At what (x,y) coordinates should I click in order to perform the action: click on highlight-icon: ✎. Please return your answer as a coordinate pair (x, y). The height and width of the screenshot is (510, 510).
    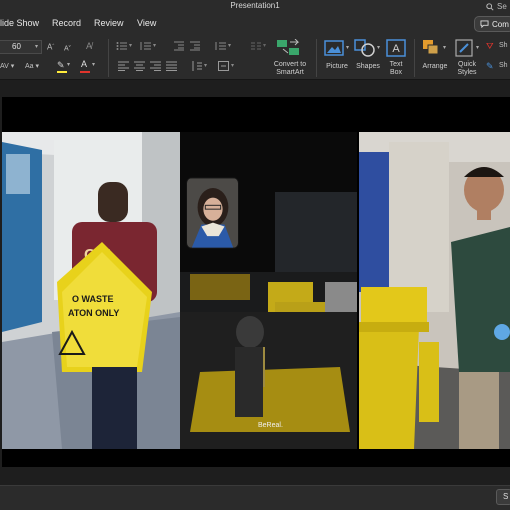
    Looking at the image, I should click on (61, 65).